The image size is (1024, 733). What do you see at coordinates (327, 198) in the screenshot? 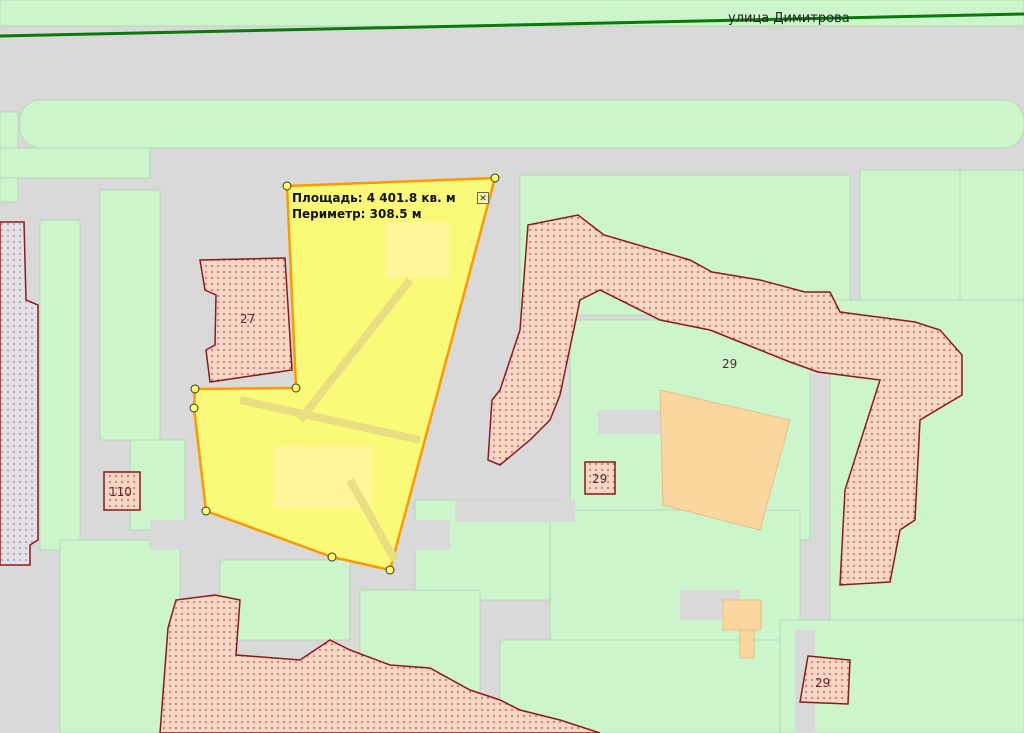
I see `area-label: Площадь:` at bounding box center [327, 198].